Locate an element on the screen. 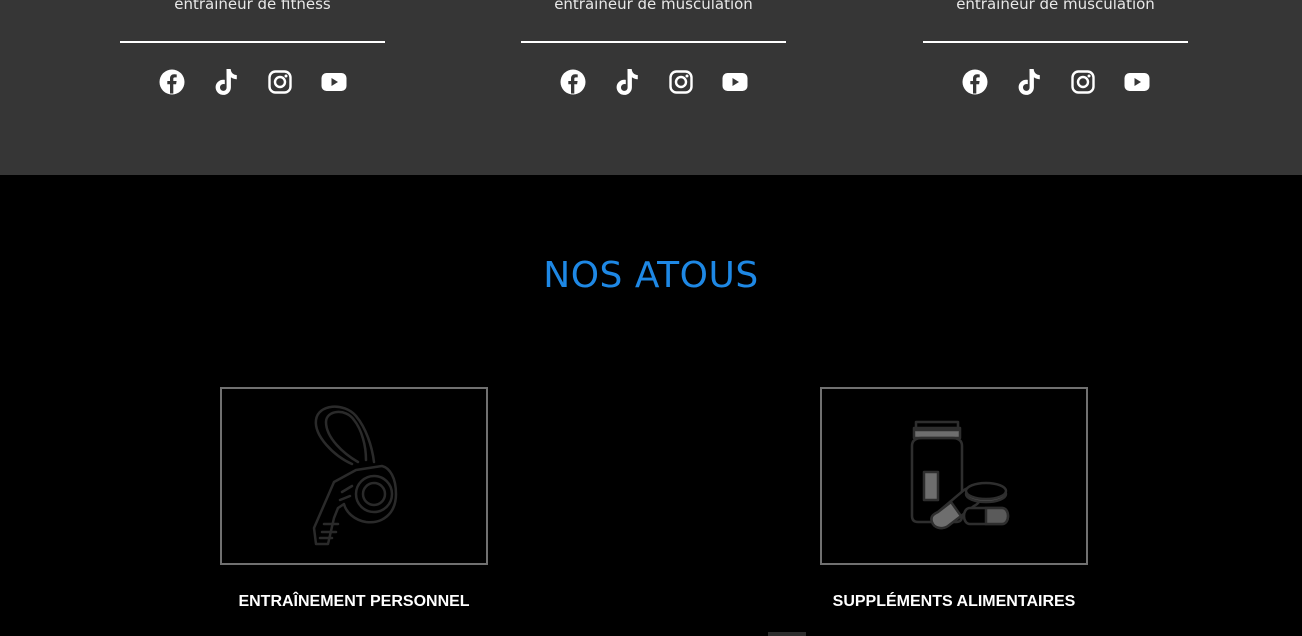 The image size is (1302, 636). whistle-icon is located at coordinates (355, 475).